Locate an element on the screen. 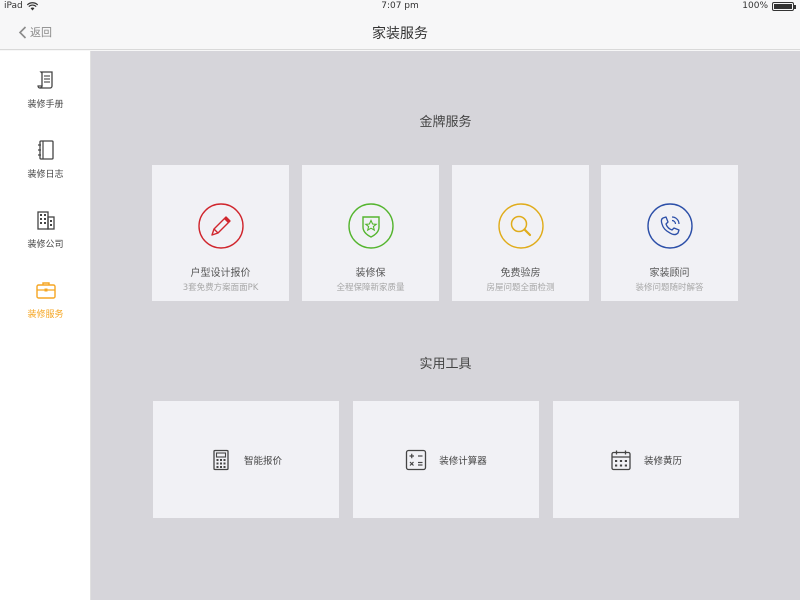  sidebar-item-label: 装修日志 is located at coordinates (45, 175).